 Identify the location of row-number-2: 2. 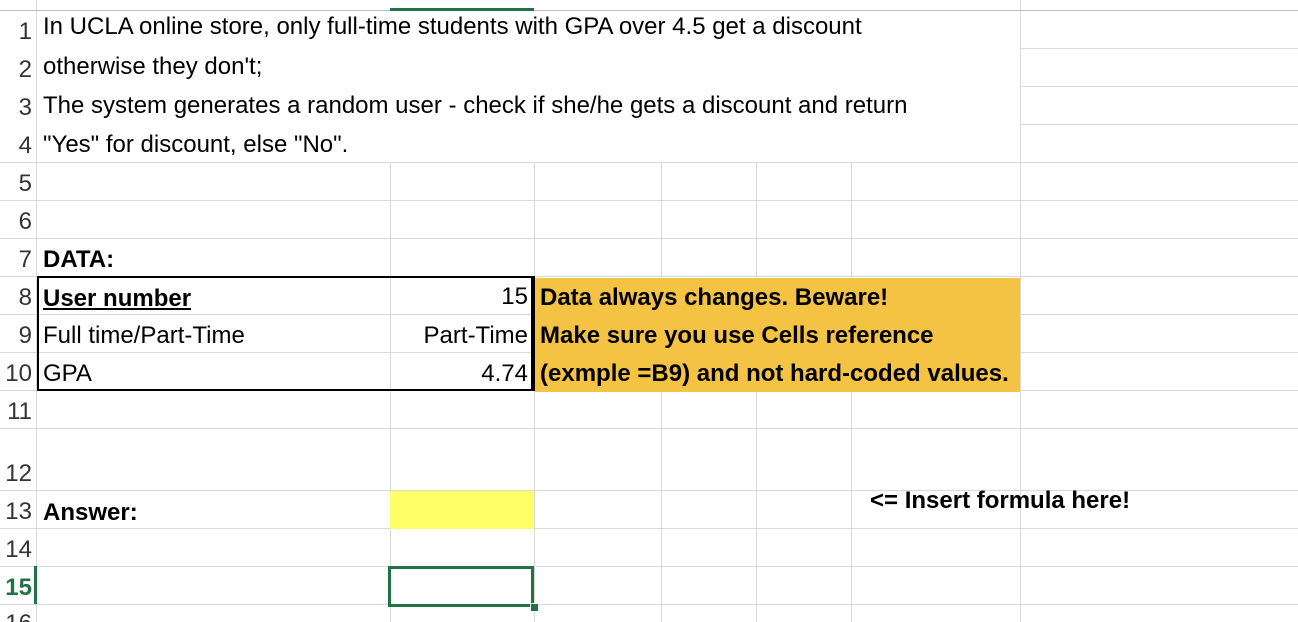
(18, 70).